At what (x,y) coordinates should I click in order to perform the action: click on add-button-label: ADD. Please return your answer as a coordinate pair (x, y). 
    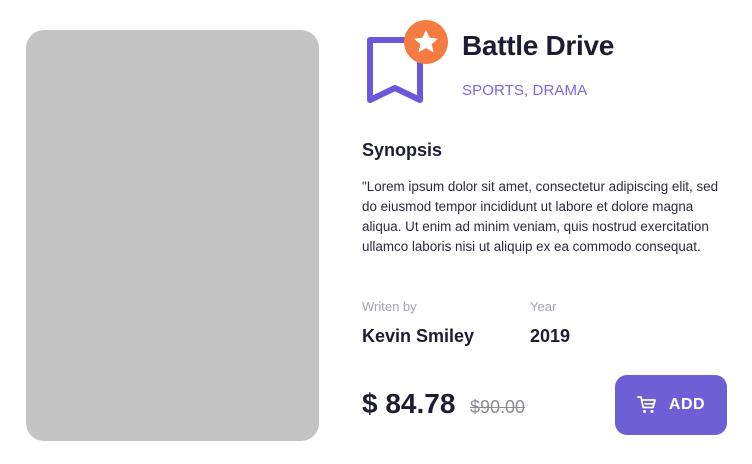
    Looking at the image, I should click on (687, 404).